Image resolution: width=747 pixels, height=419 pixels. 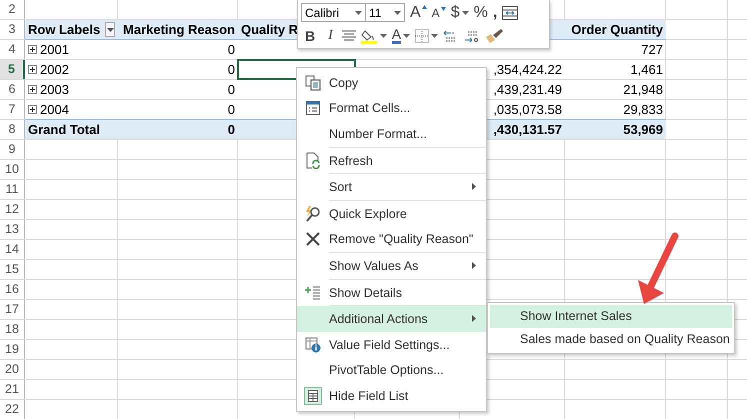 What do you see at coordinates (54, 90) in the screenshot?
I see `row-label: 2003` at bounding box center [54, 90].